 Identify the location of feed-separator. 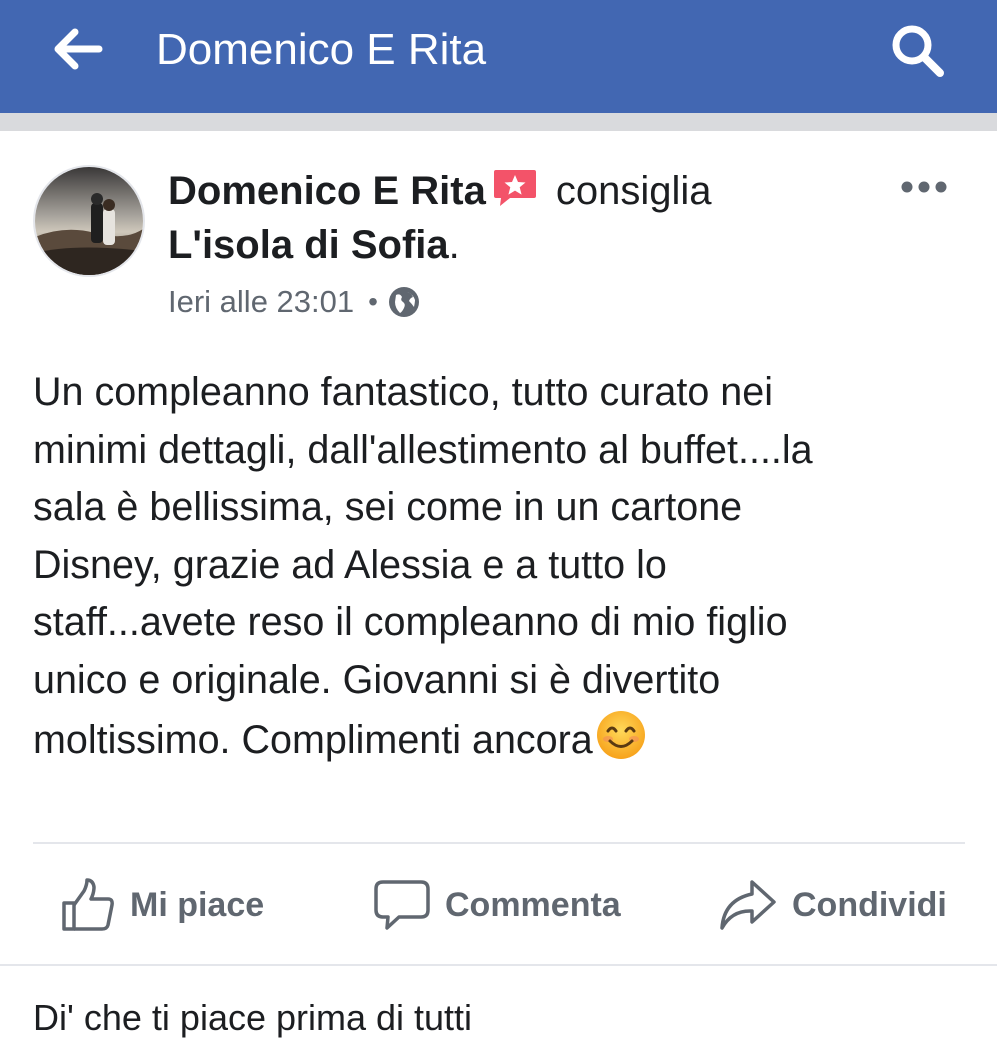
(498, 122).